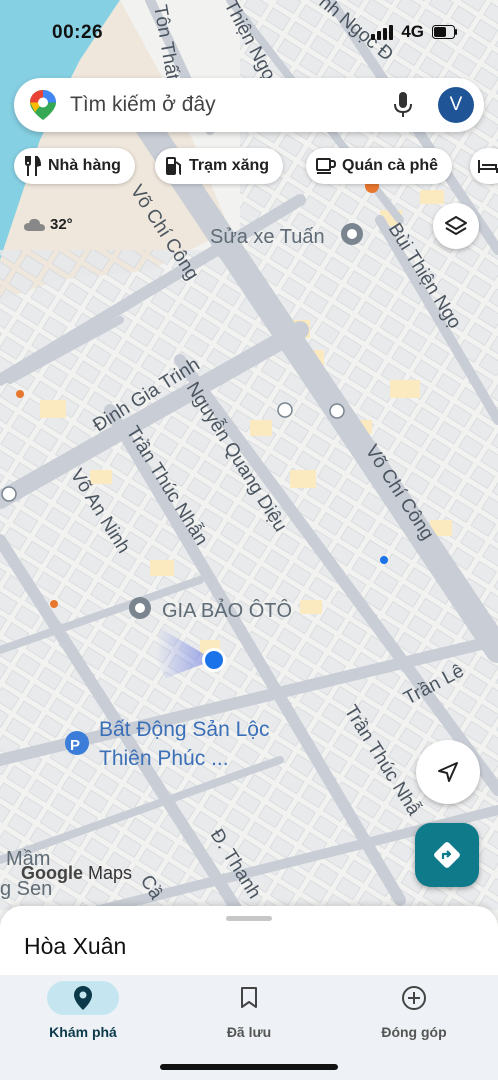 This screenshot has width=498, height=1080. What do you see at coordinates (75, 946) in the screenshot?
I see `sheet-title: Hòa Xuân` at bounding box center [75, 946].